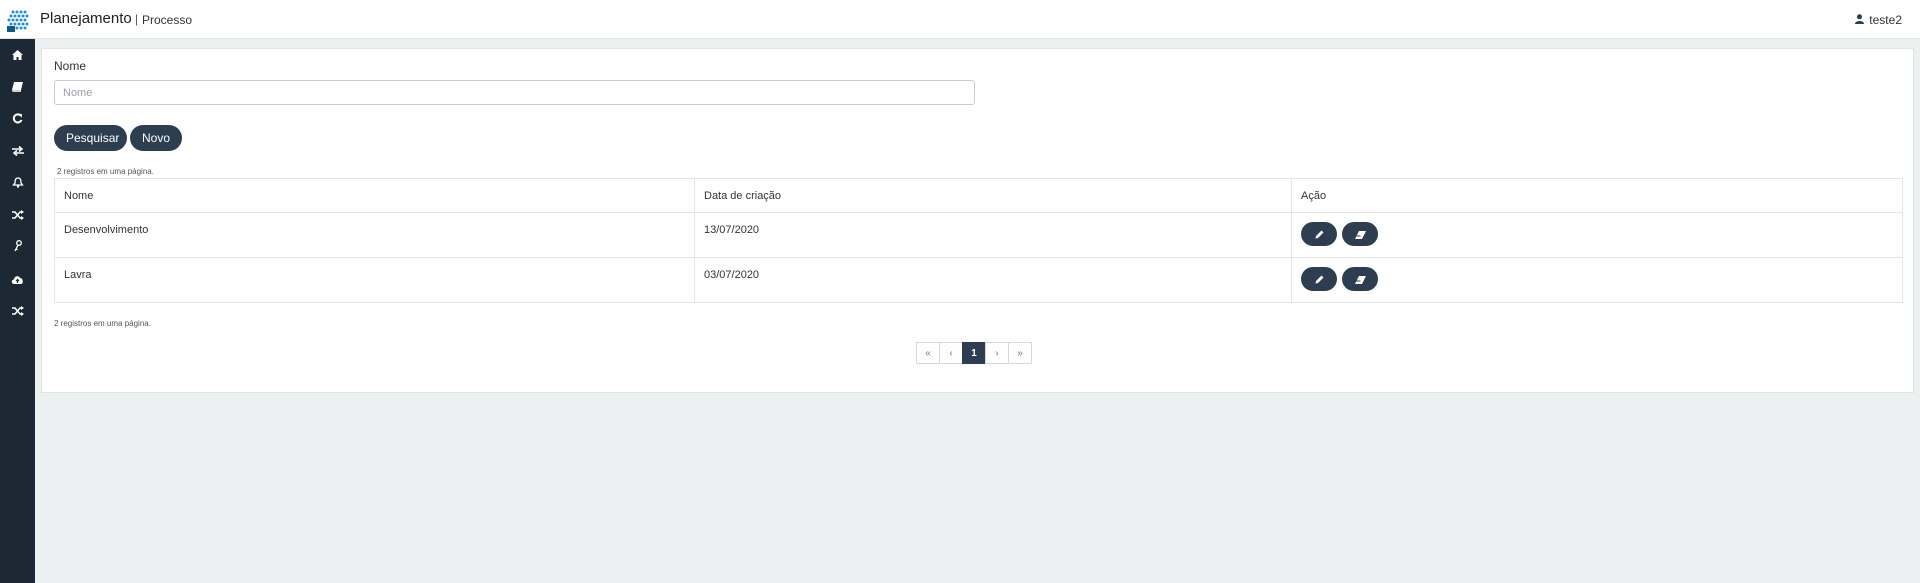  What do you see at coordinates (90, 138) in the screenshot?
I see `search-button: Pesquisar` at bounding box center [90, 138].